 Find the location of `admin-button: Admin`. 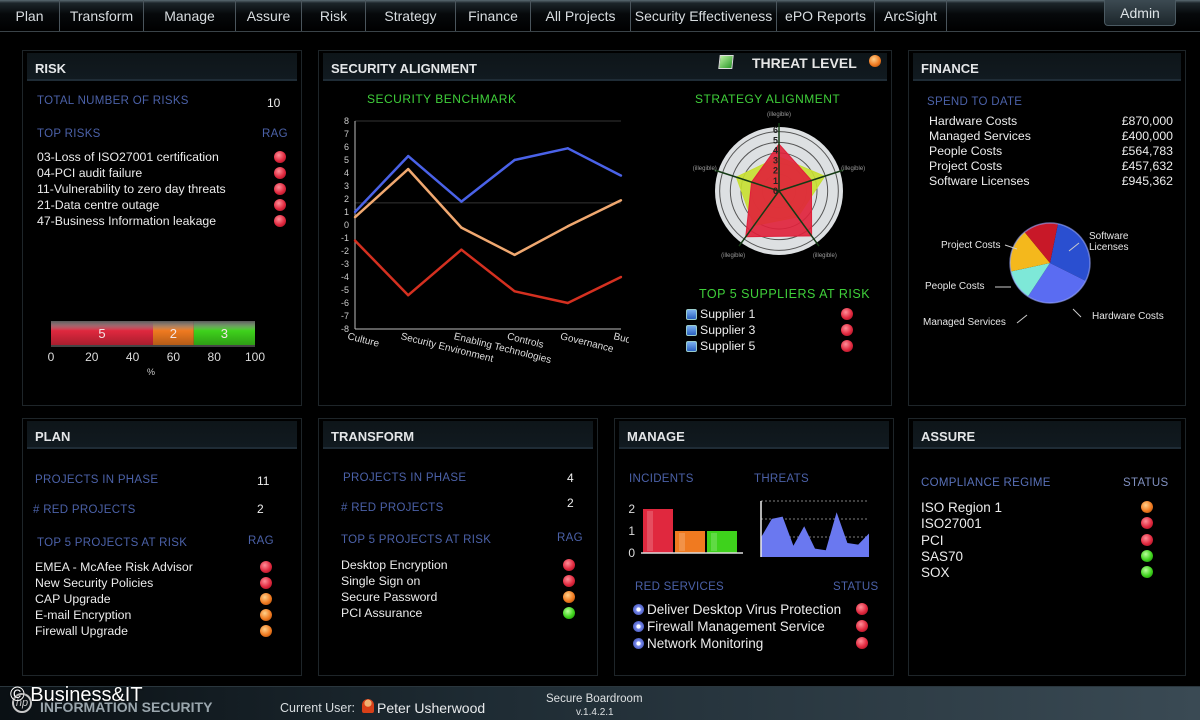

admin-button: Admin is located at coordinates (1140, 13).